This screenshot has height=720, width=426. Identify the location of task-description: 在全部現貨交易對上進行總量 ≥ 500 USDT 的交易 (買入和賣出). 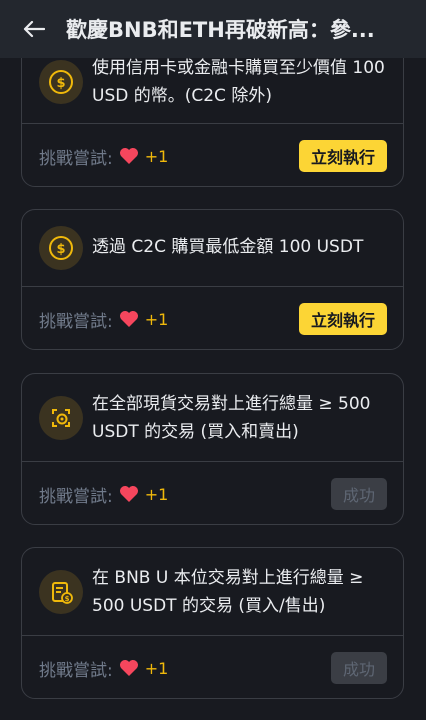
(231, 418).